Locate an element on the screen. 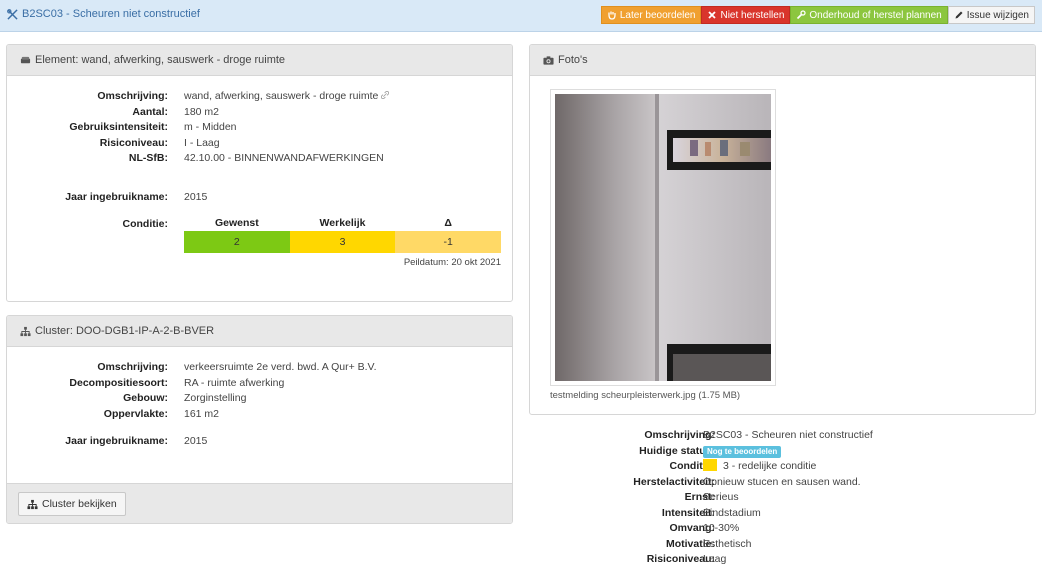  element-omschrijving-value: wand, afwerking, sauswerk - droge ruimte is located at coordinates (287, 97).